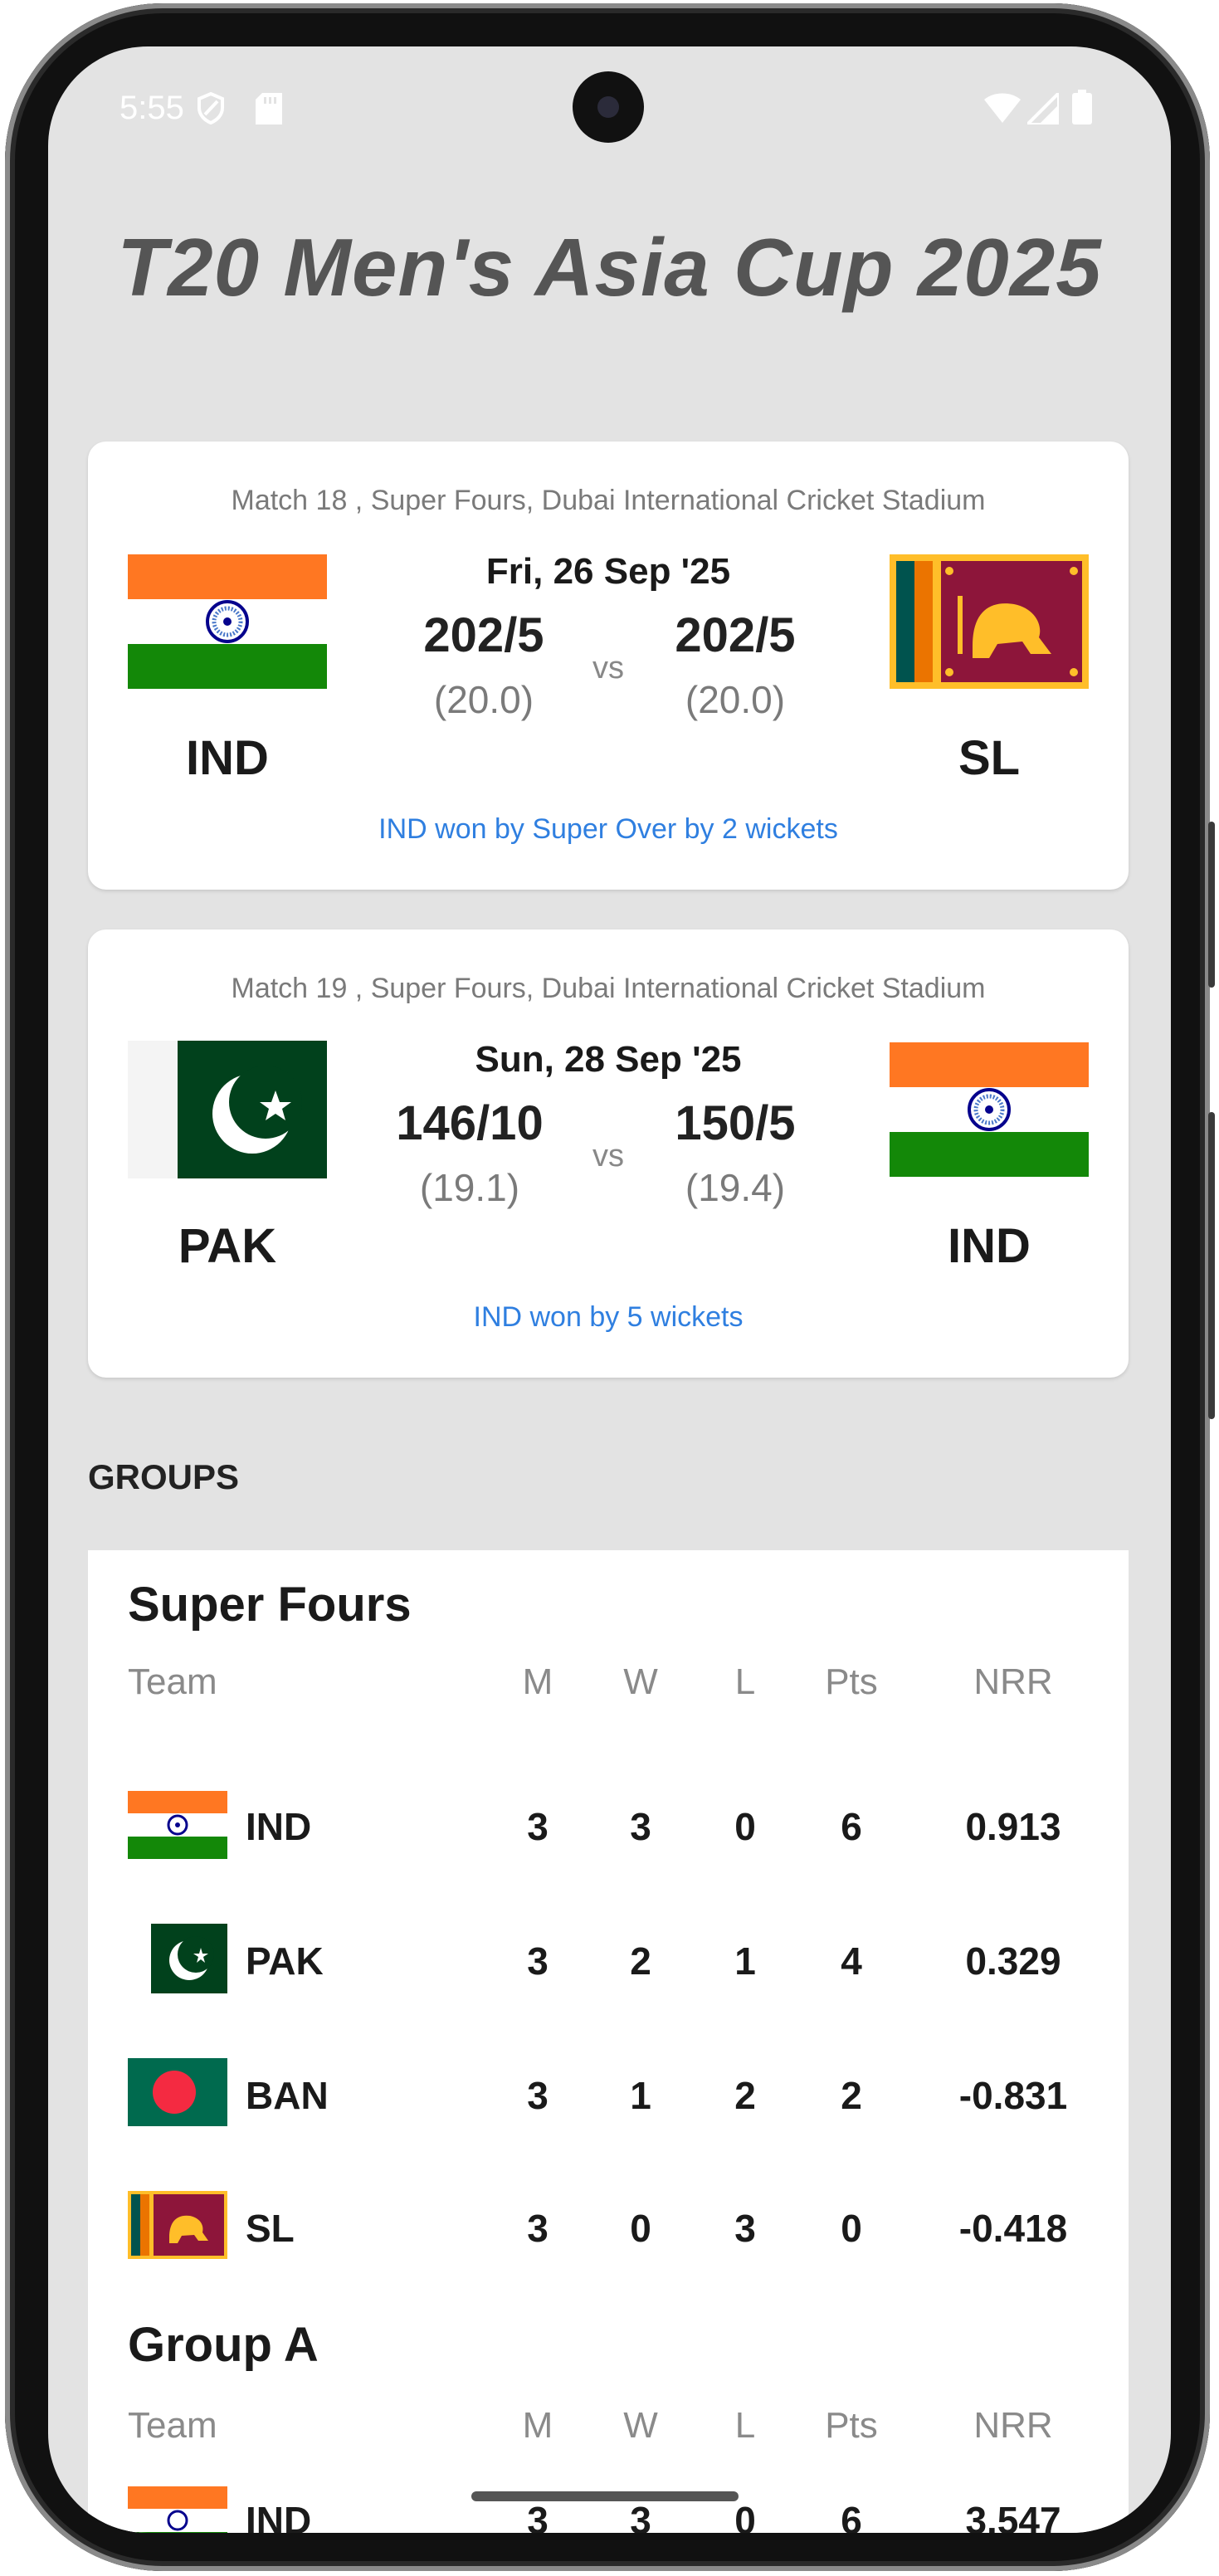  What do you see at coordinates (288, 2095) in the screenshot?
I see `team-name: BAN` at bounding box center [288, 2095].